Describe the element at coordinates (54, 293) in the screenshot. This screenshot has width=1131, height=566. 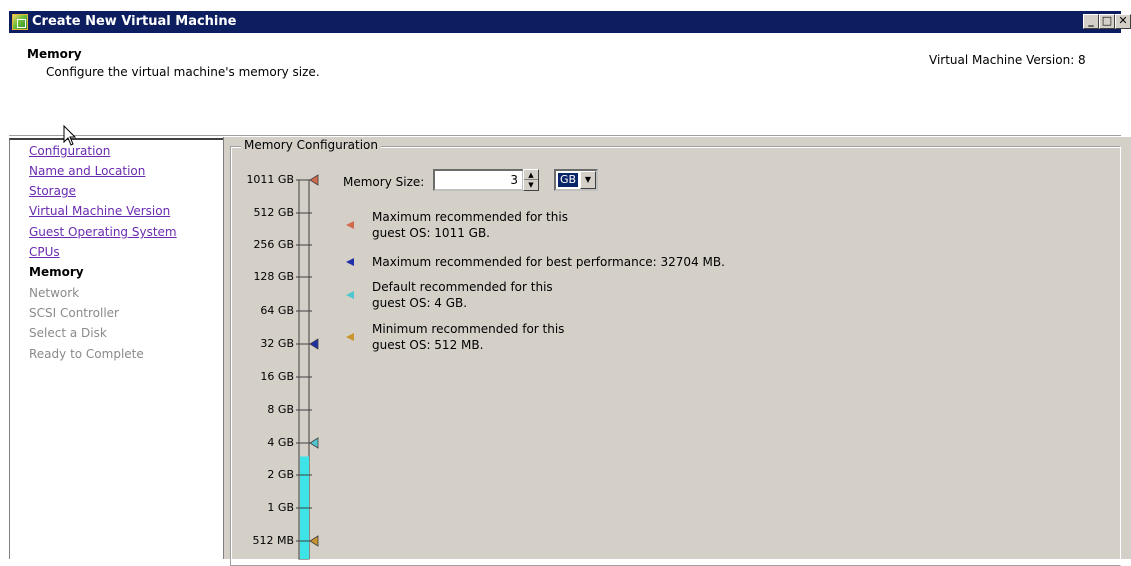
I see `nav-step-network: Network` at that location.